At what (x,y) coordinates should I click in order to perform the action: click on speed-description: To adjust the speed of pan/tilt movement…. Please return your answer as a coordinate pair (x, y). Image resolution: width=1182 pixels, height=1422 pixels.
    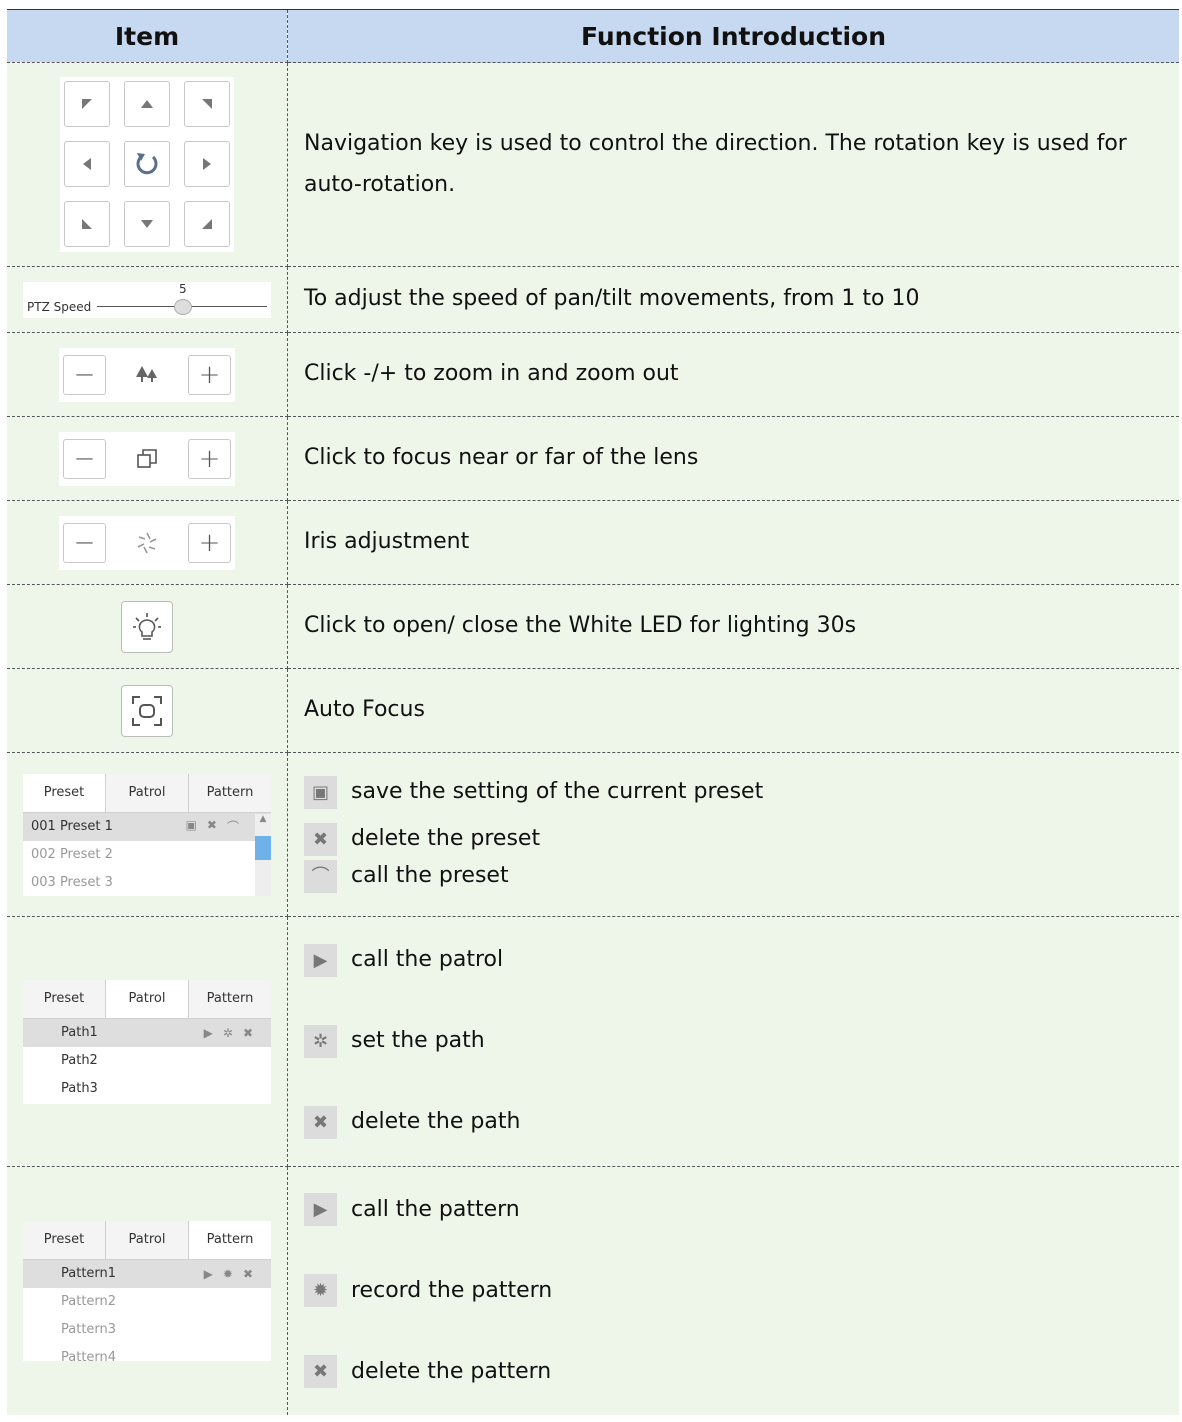
    Looking at the image, I should click on (733, 299).